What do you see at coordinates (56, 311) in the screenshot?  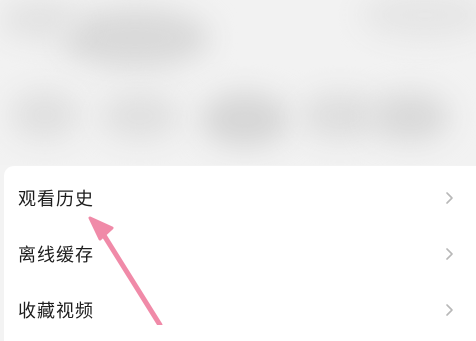 I see `menu-item-label: 收藏视频` at bounding box center [56, 311].